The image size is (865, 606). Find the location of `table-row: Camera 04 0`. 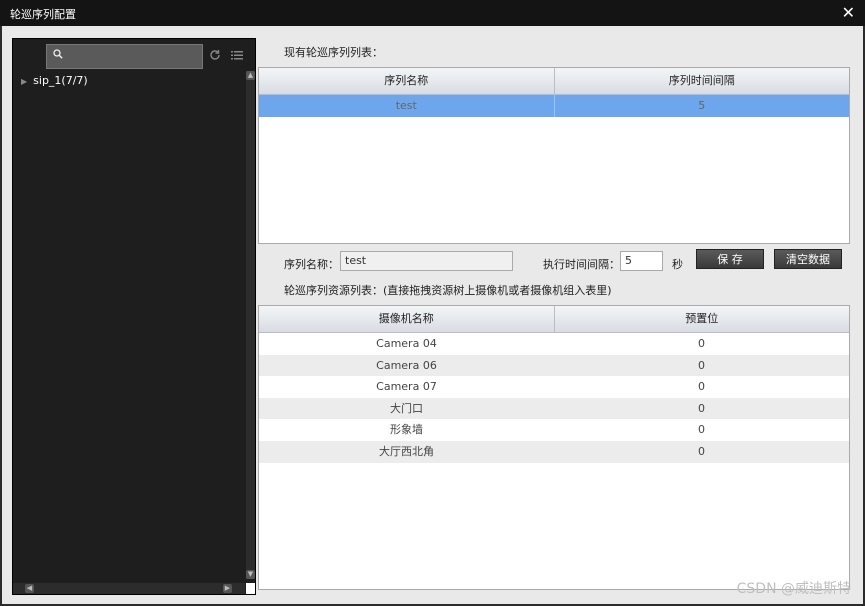

table-row: Camera 04 0 is located at coordinates (554, 344).